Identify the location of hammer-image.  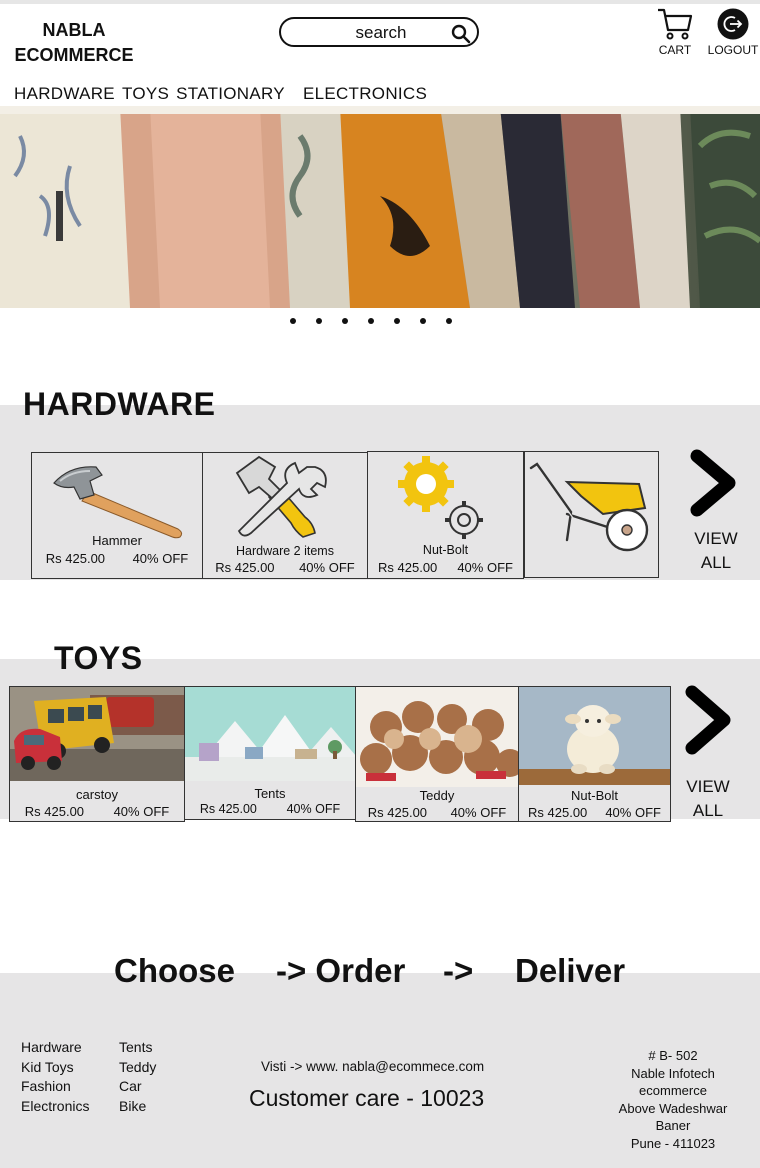
(118, 502).